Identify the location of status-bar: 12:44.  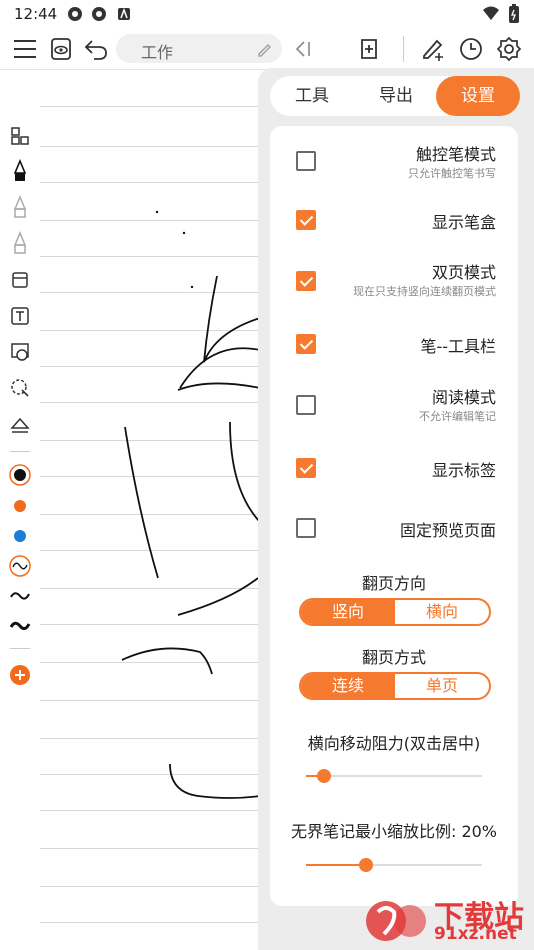
(267, 14).